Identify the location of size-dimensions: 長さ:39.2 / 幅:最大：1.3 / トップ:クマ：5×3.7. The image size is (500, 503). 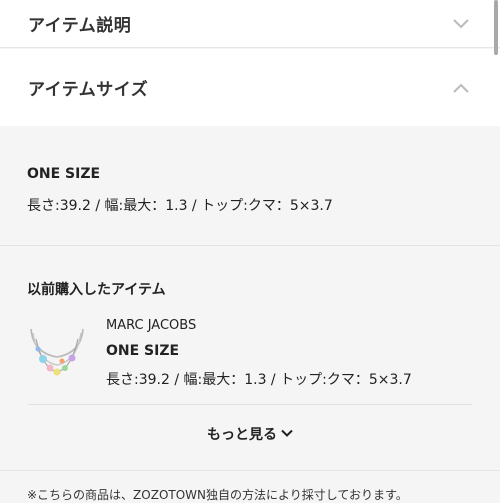
(180, 206).